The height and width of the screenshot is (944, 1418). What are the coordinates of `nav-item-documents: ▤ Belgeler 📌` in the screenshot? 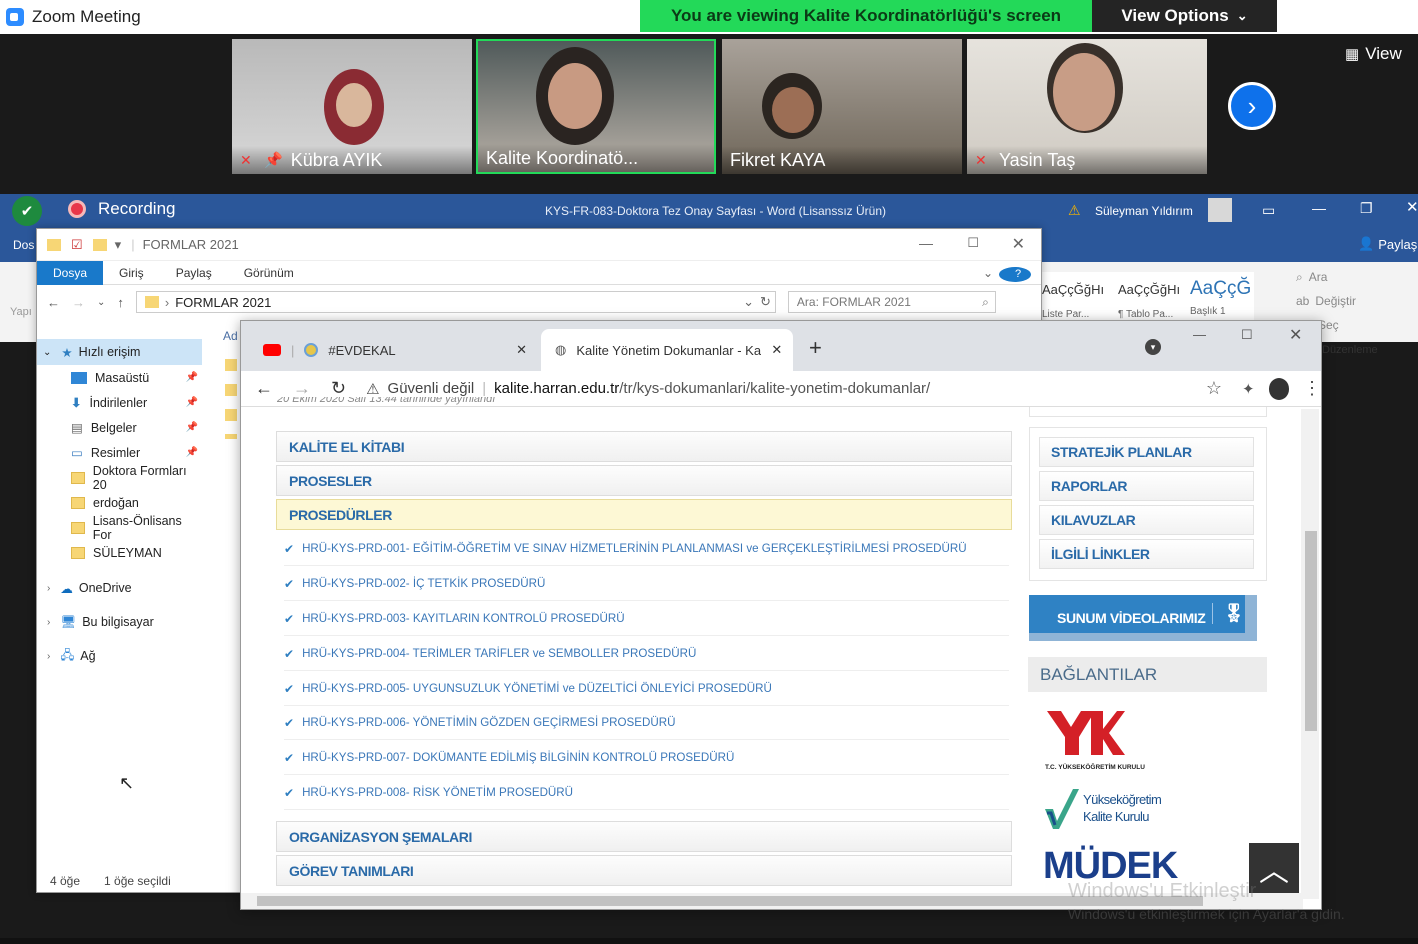 It's located at (119, 427).